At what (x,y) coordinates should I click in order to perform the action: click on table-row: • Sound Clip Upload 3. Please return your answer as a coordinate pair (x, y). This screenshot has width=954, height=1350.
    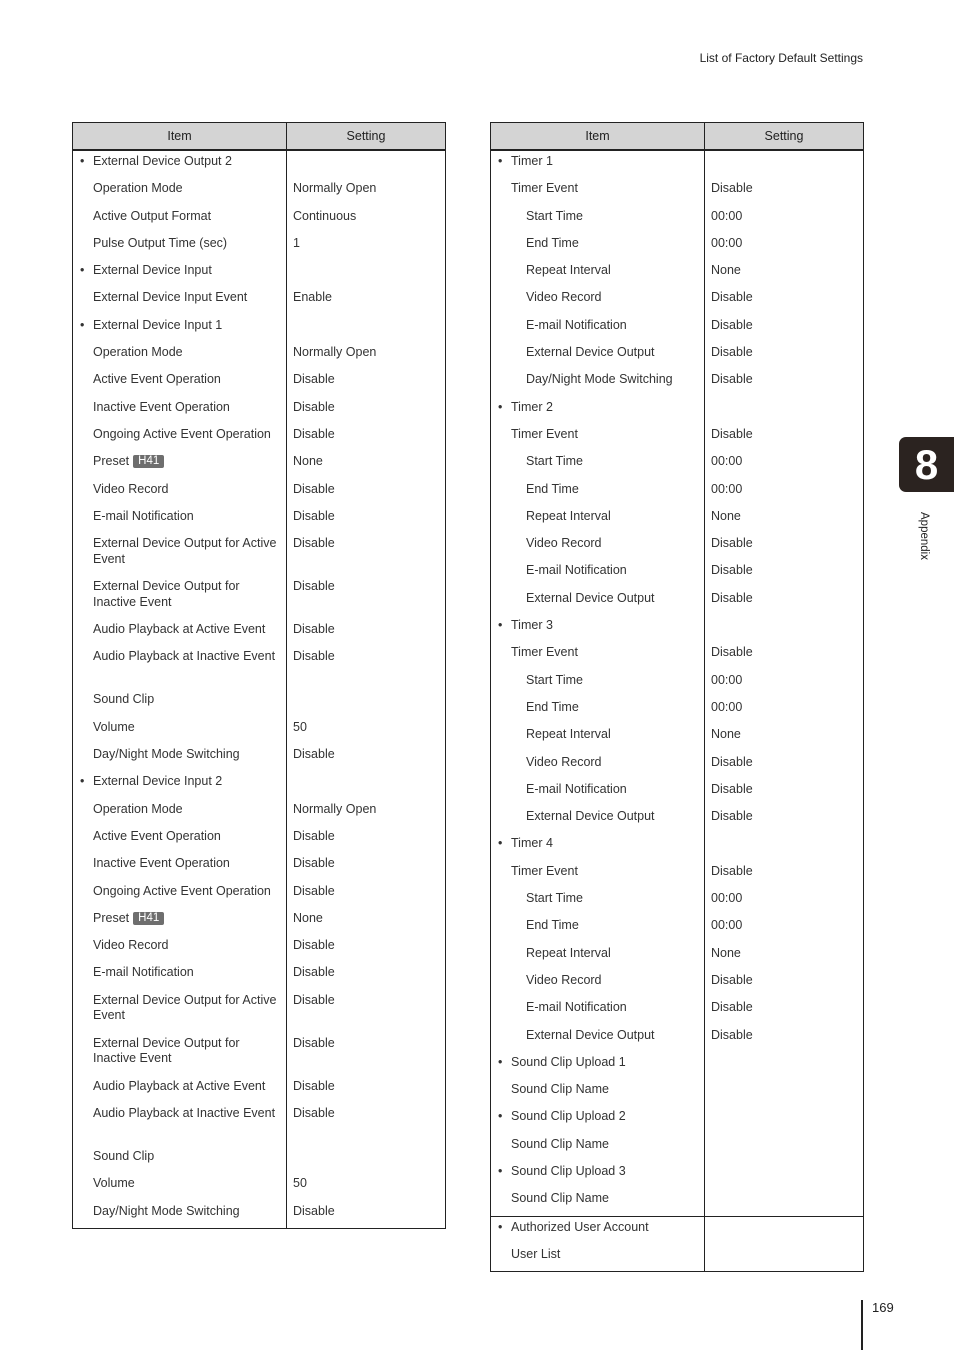
    Looking at the image, I should click on (677, 1174).